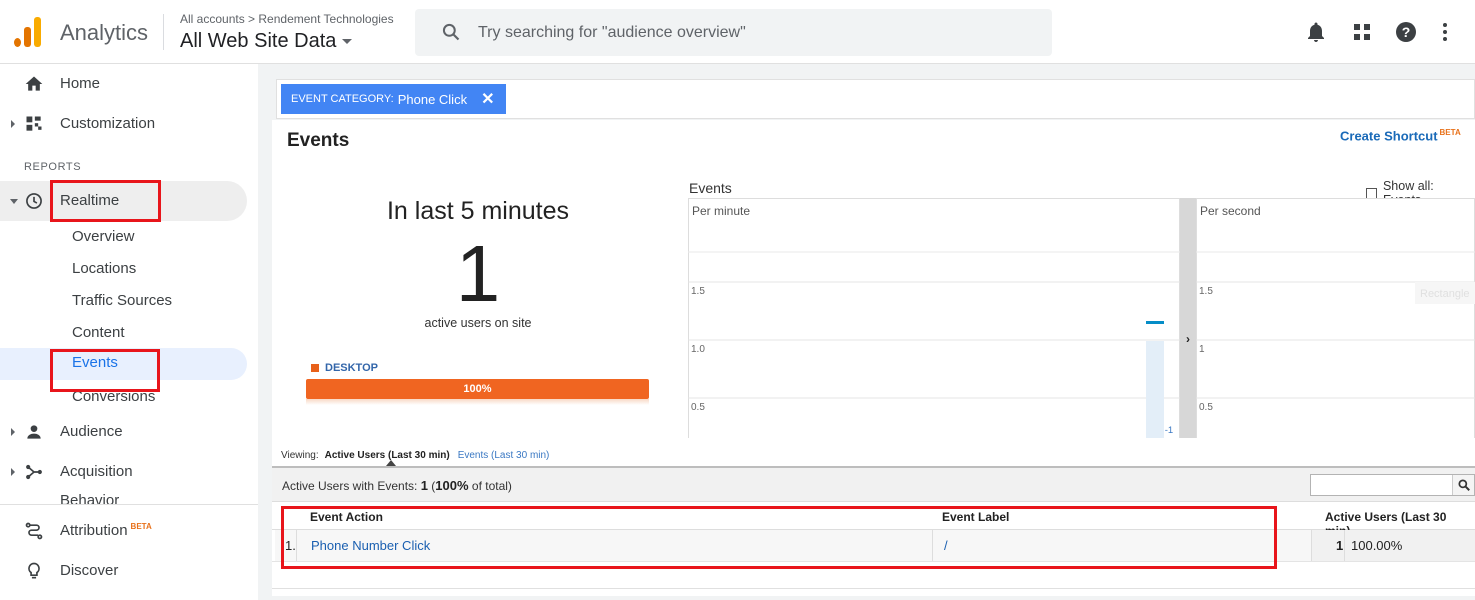  I want to click on attribution-icon, so click(34, 531).